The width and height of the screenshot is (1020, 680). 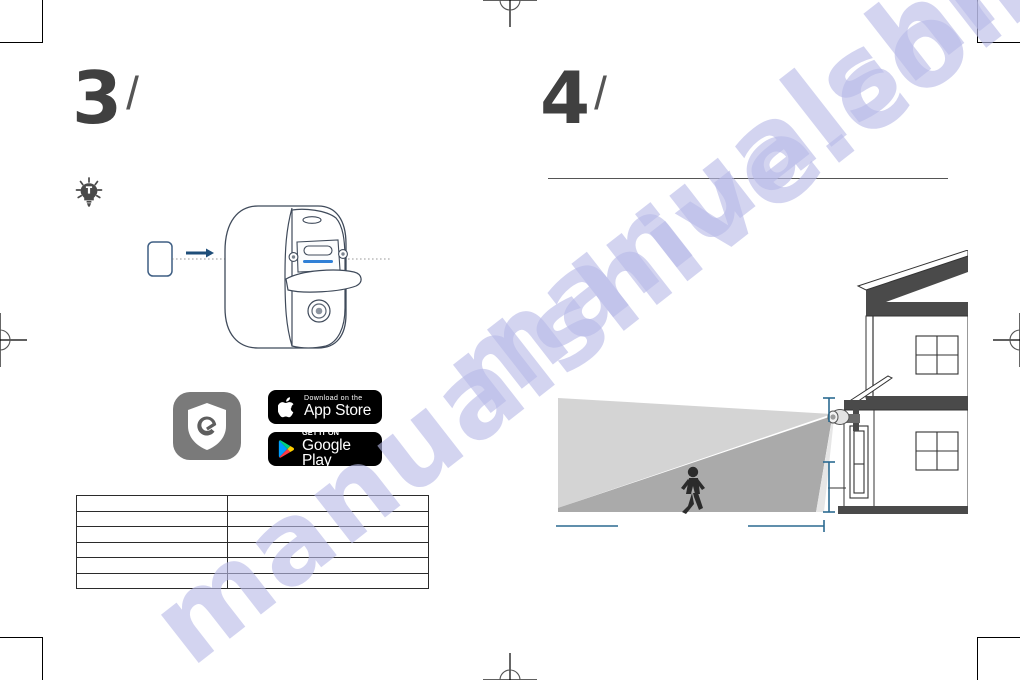 I want to click on camera-usb-port-diagram, so click(x=268, y=277).